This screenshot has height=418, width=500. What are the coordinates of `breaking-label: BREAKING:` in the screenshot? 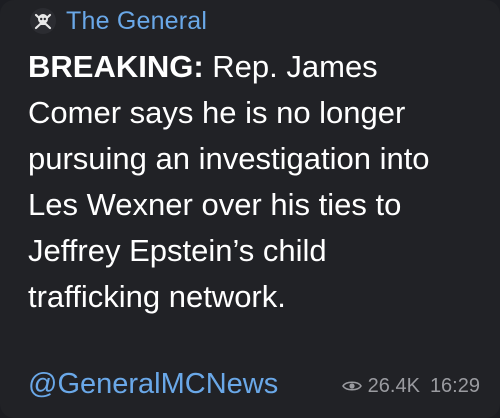 It's located at (116, 66).